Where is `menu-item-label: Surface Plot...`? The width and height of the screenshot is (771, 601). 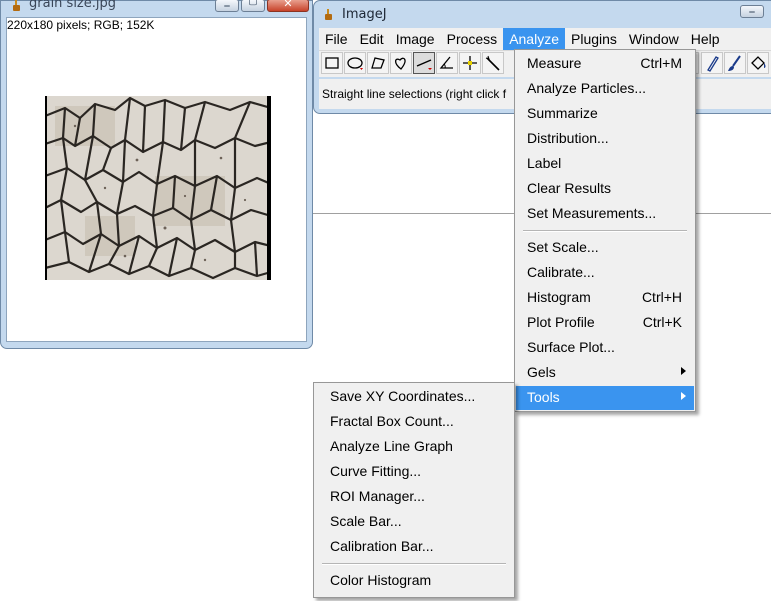 menu-item-label: Surface Plot... is located at coordinates (571, 347).